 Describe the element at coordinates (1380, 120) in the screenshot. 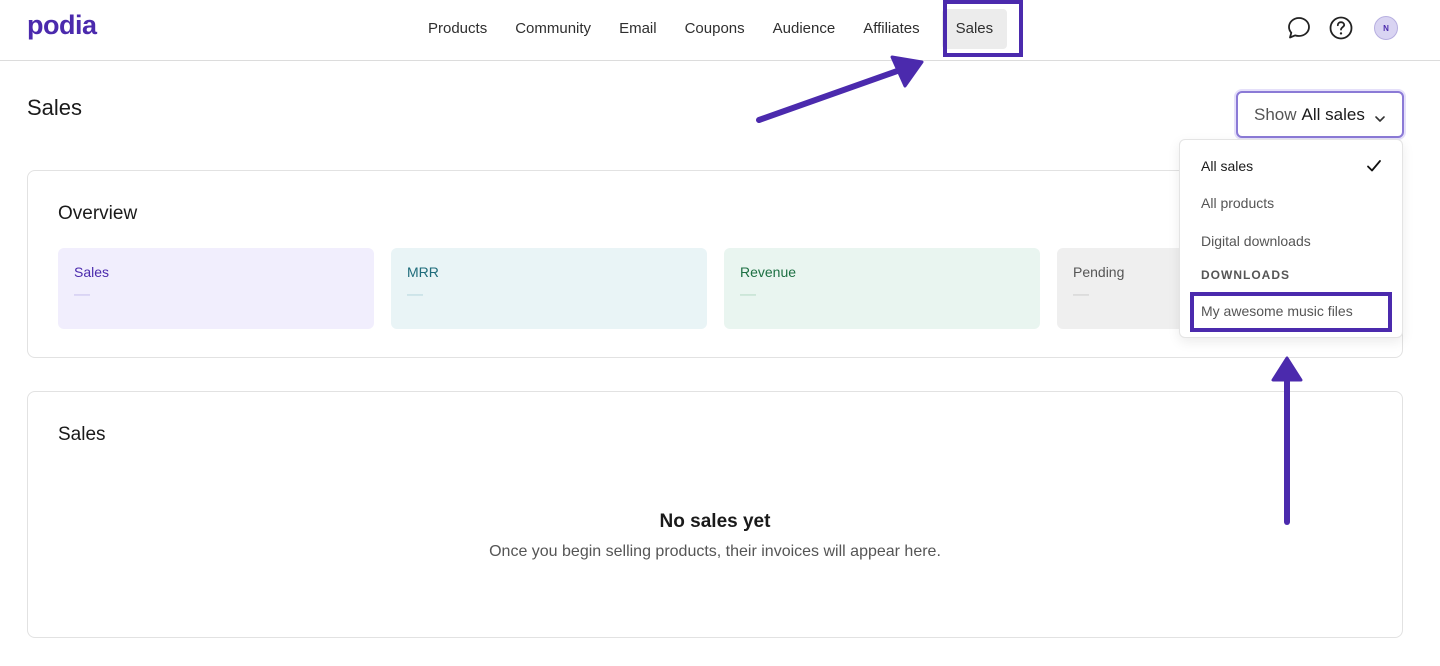

I see `chevron-down-icon` at that location.